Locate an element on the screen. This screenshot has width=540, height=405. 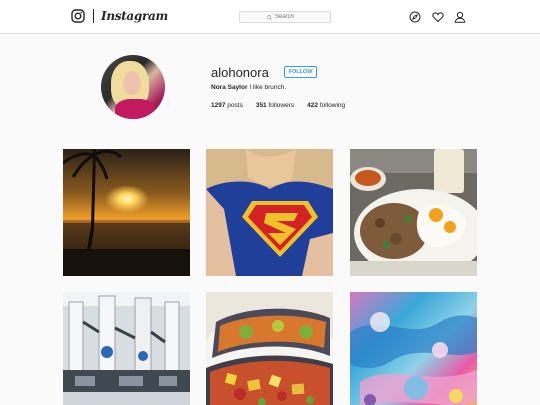
post-tile-superman is located at coordinates (269, 212).